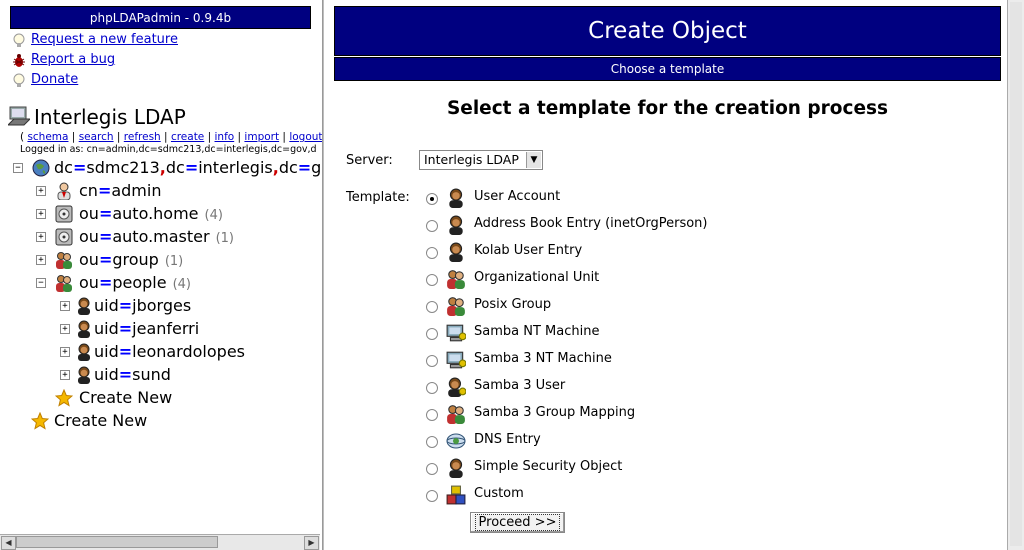 This screenshot has height=550, width=1024. I want to click on scroll-left-button: ◀, so click(8, 543).